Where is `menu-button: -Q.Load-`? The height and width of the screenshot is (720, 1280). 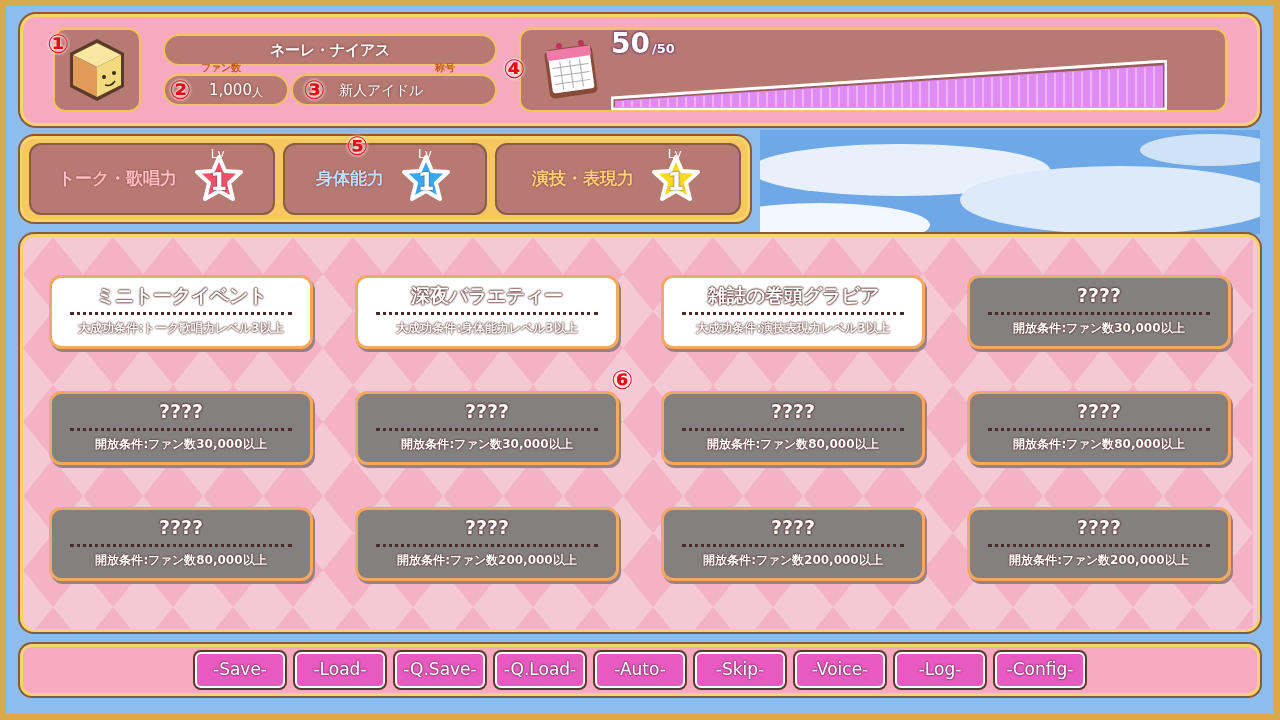
menu-button: -Q.Load- is located at coordinates (540, 670).